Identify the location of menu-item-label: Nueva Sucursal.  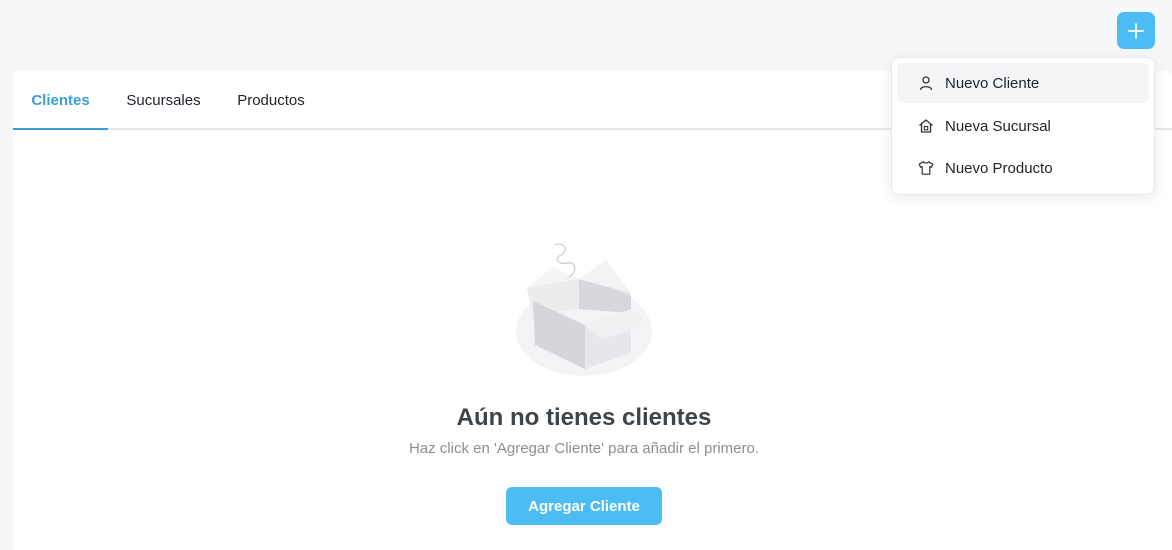
(998, 126).